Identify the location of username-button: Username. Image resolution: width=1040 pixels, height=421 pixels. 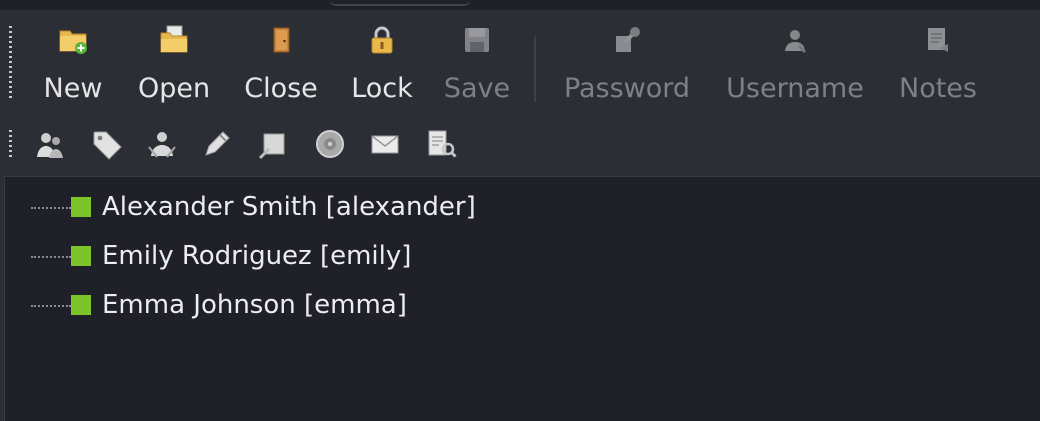
(795, 63).